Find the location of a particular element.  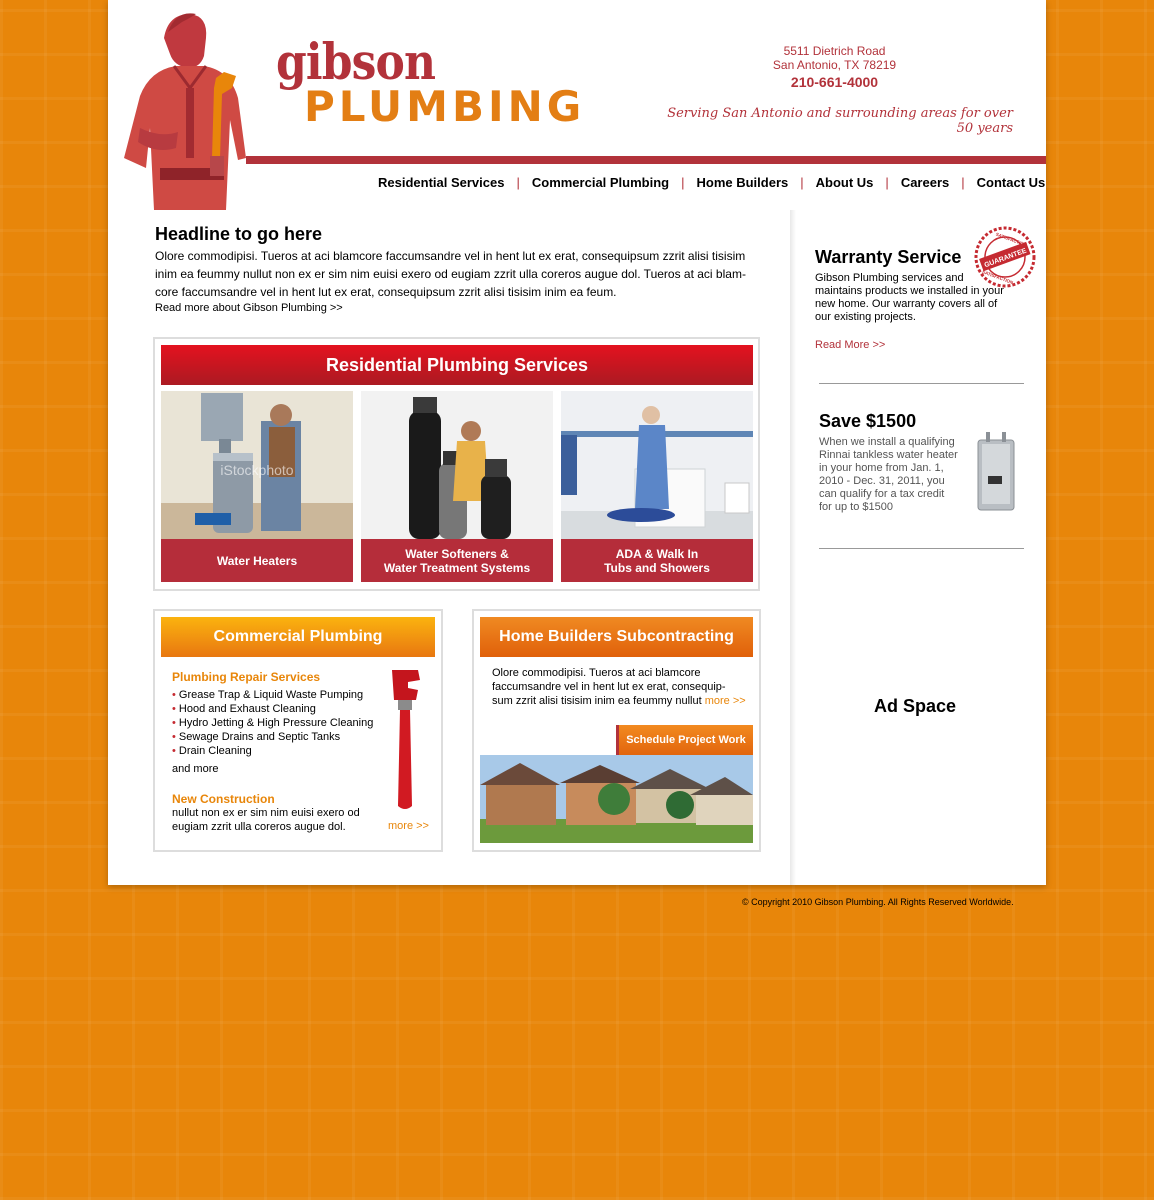

tile-water-heaters: iStockphoto Water Heaters is located at coordinates (257, 487).